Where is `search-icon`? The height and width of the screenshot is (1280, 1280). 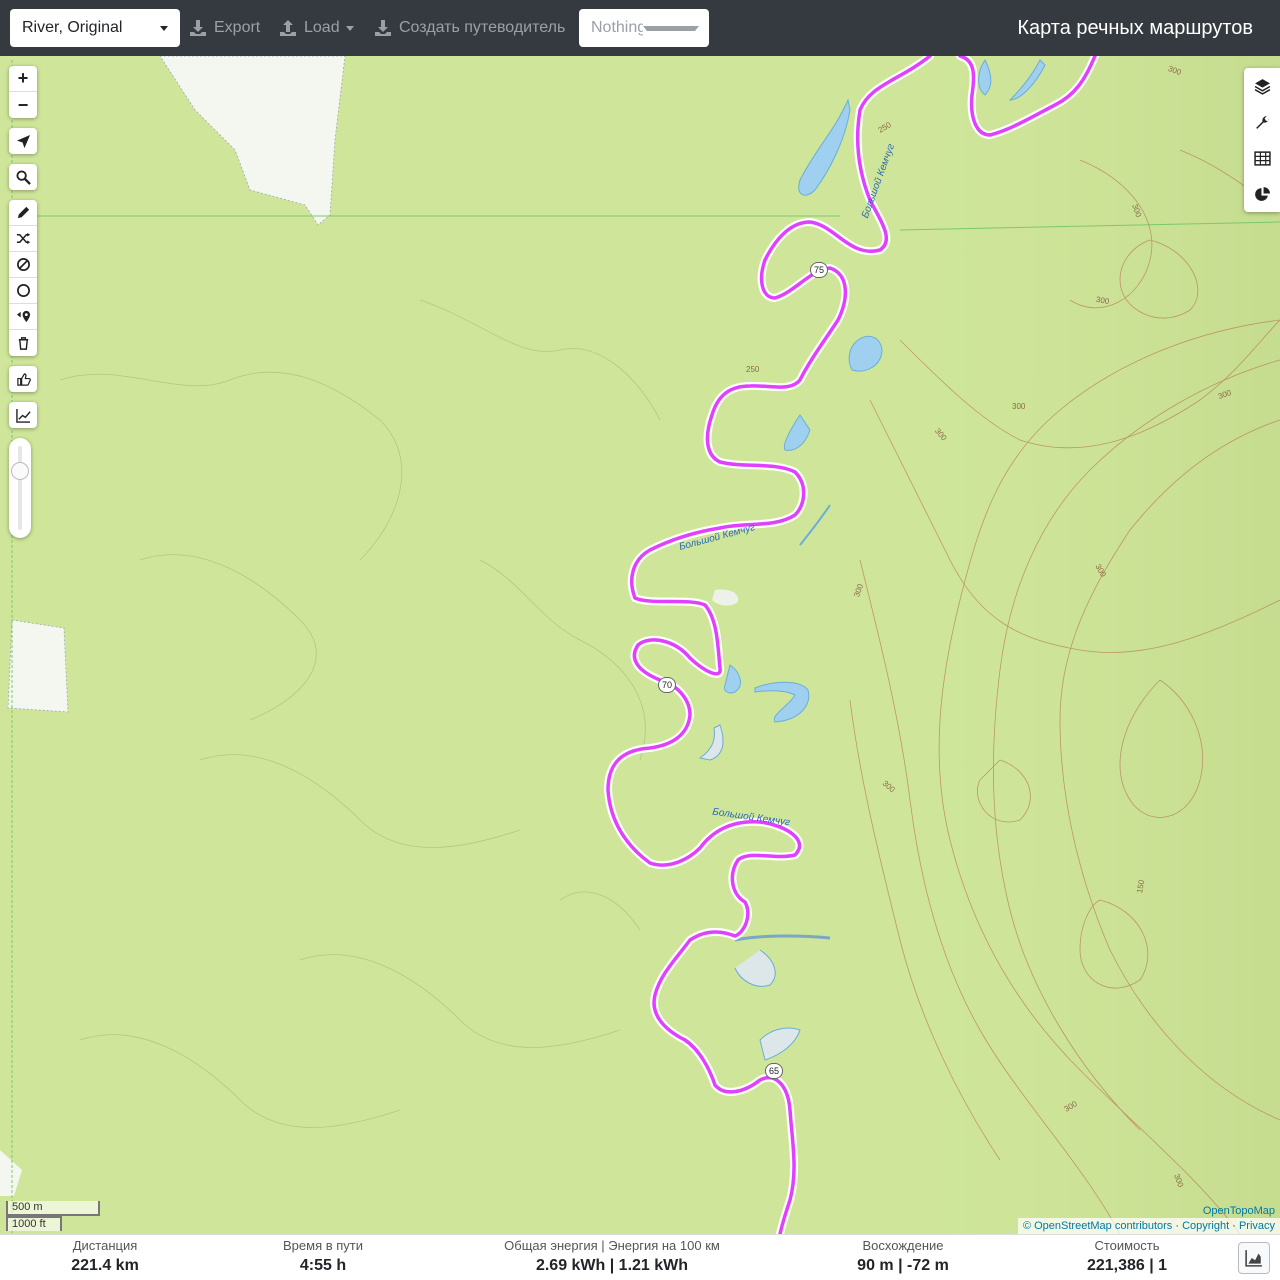 search-icon is located at coordinates (23, 177).